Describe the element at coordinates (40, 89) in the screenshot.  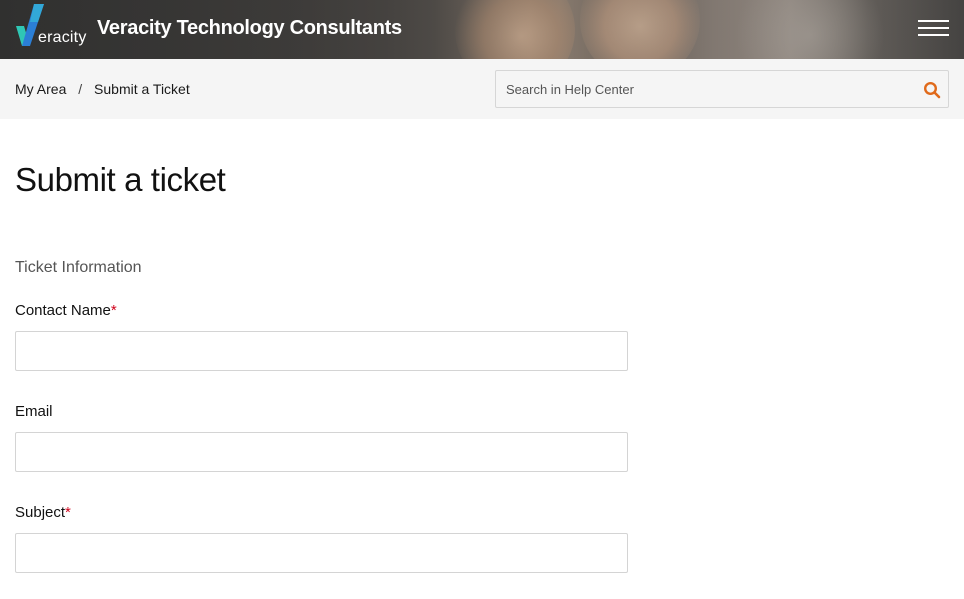
I see `breadcrumb-item-my-area: My Area` at that location.